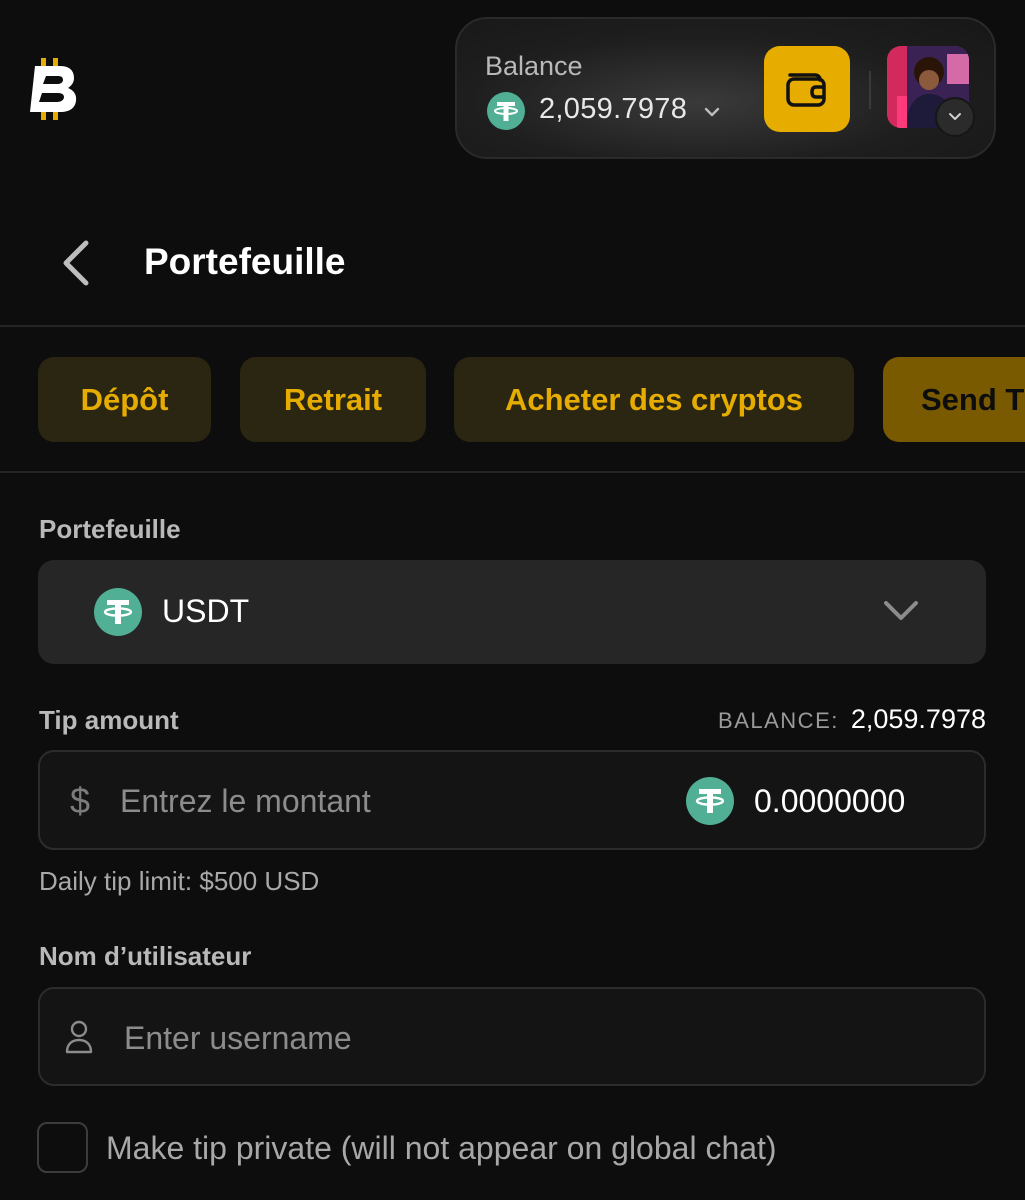 The image size is (1025, 1200). What do you see at coordinates (954, 399) in the screenshot?
I see `tab-send-tip: Send T` at bounding box center [954, 399].